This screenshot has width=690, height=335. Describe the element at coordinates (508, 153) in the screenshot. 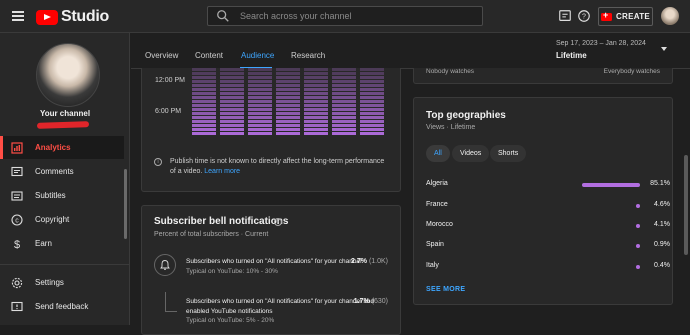

I see `chip-shorts: Shorts` at that location.